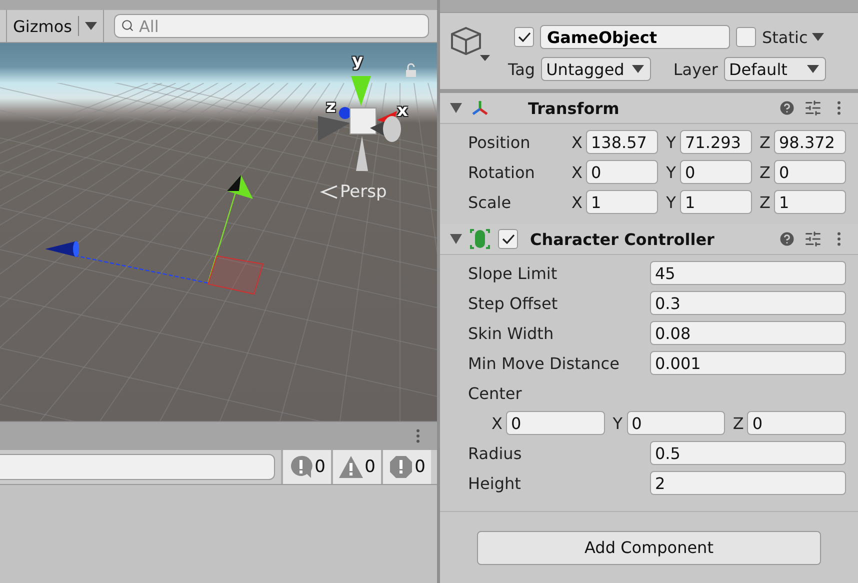 This screenshot has width=858, height=583. Describe the element at coordinates (775, 69) in the screenshot. I see `layer-dropdown: Default` at that location.